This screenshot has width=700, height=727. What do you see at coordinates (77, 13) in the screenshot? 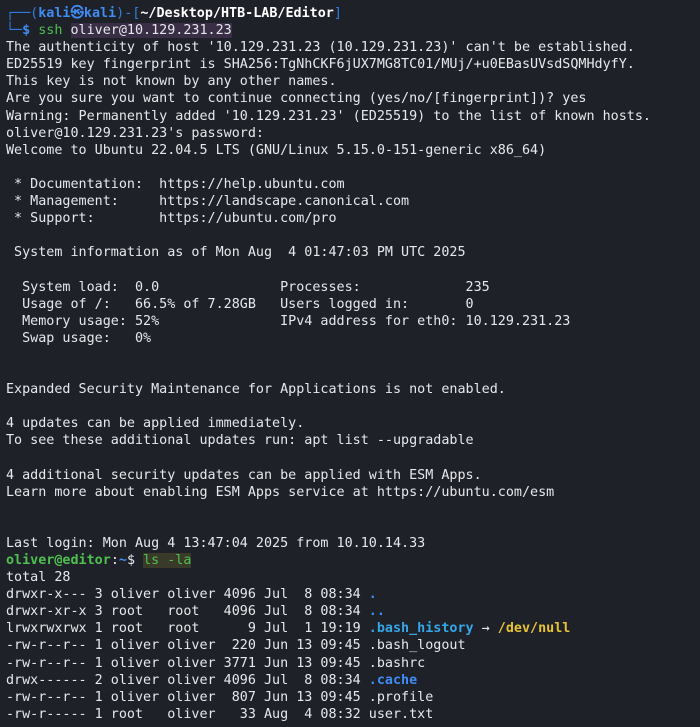
I see `prompt-user-host: kali㉿kali` at bounding box center [77, 13].